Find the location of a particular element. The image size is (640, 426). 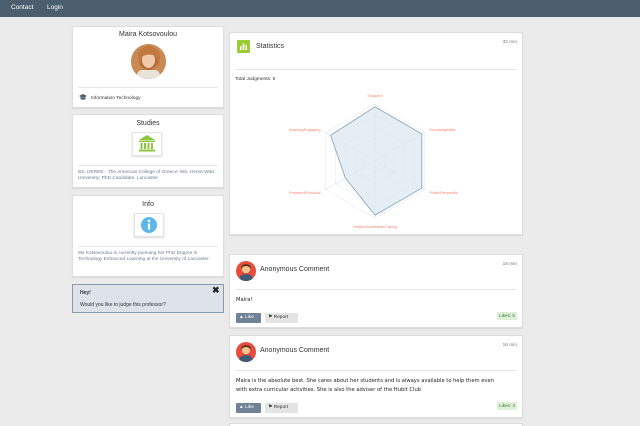

likes-count: Likes: 5 is located at coordinates (507, 316).